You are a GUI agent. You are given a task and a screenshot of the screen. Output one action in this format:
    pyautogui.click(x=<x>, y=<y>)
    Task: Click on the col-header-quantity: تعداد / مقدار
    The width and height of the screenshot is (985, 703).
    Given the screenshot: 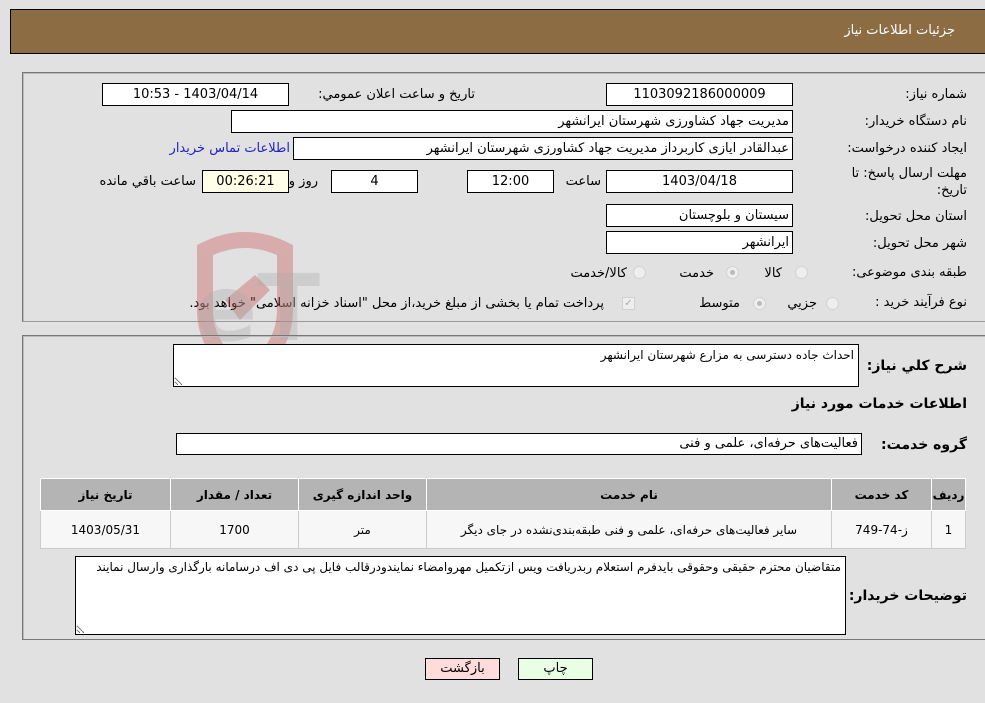 What is the action you would take?
    pyautogui.click(x=234, y=494)
    